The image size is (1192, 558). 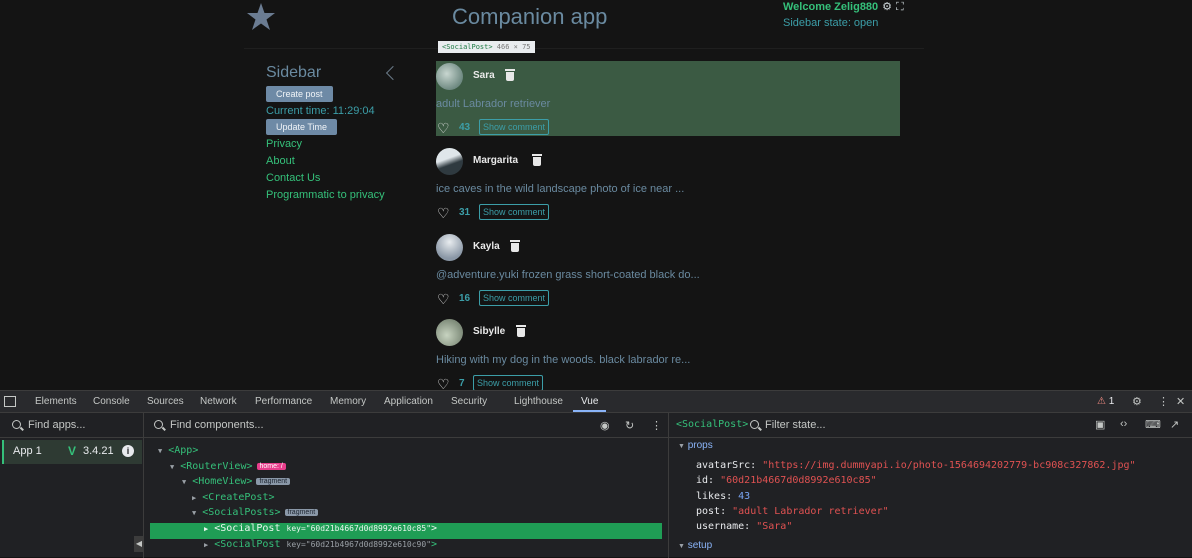 I want to click on star-logo-icon, so click(x=261, y=16).